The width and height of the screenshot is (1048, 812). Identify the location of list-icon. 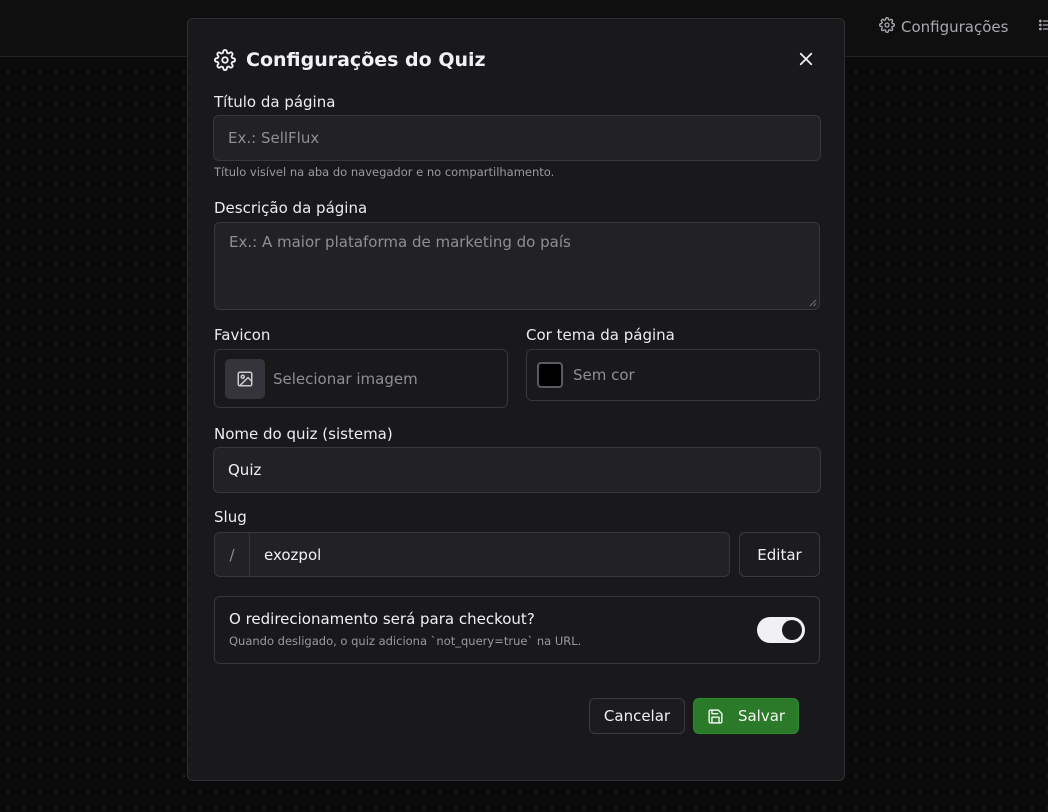
(1043, 27).